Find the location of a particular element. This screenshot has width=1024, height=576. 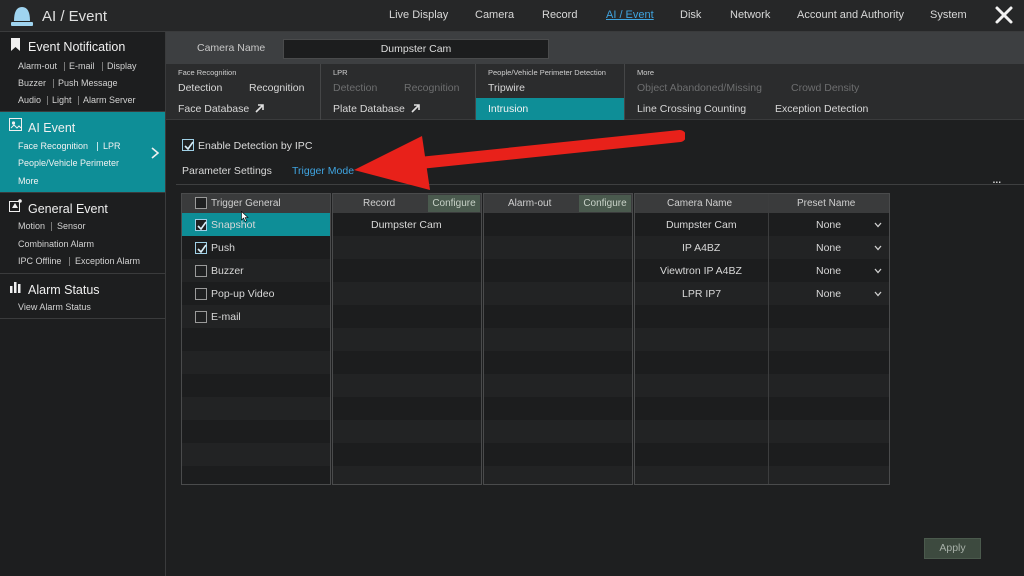

popup-video-checkbox is located at coordinates (201, 294).